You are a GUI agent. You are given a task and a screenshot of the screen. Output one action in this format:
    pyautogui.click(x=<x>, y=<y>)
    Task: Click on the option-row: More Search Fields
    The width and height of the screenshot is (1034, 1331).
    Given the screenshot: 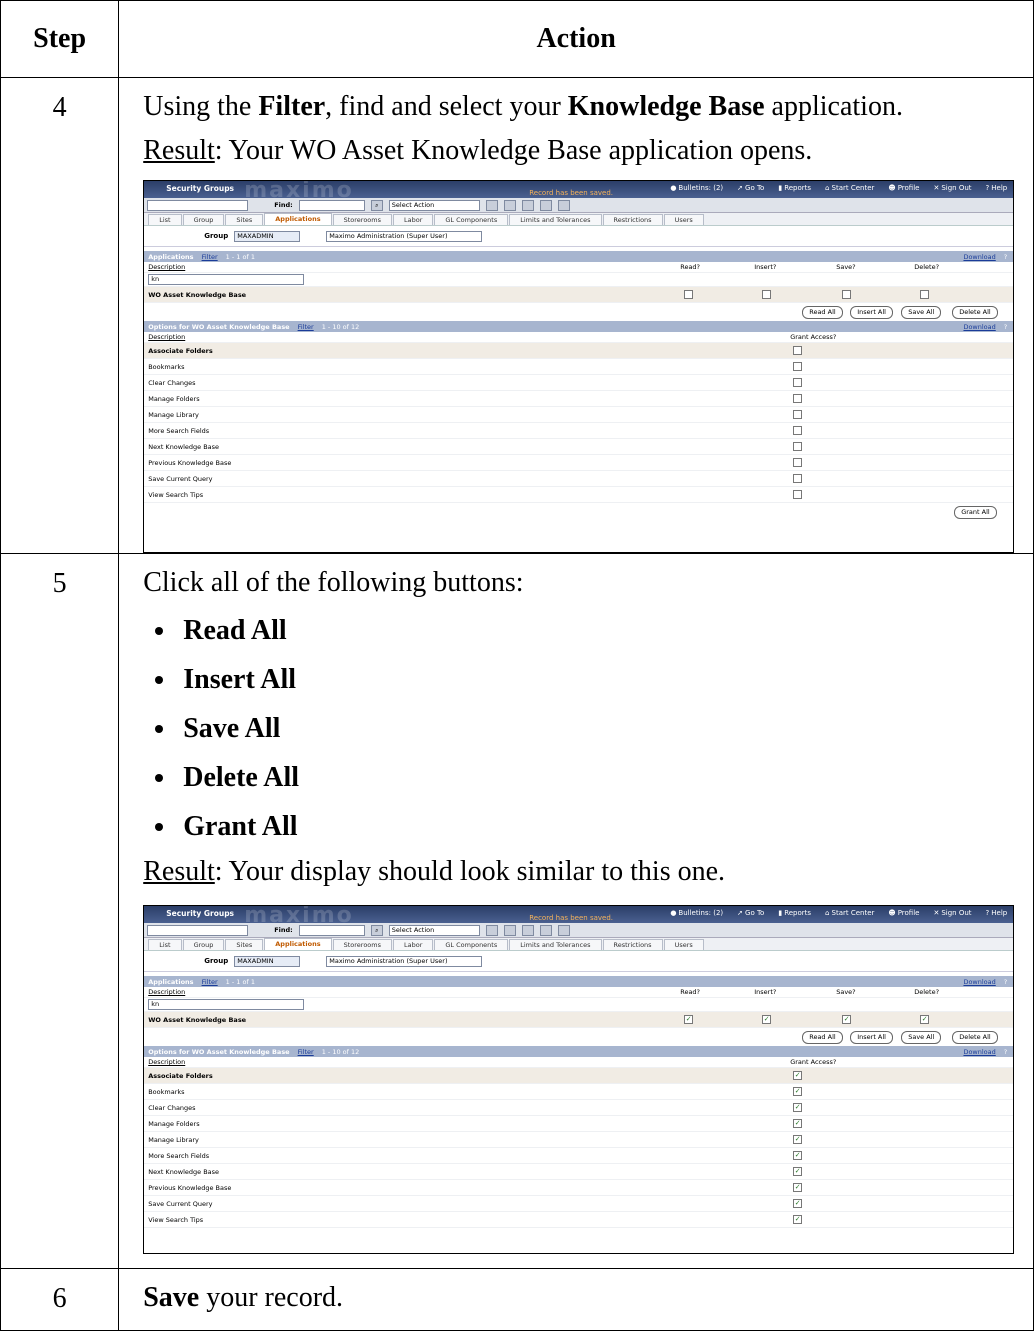 What is the action you would take?
    pyautogui.click(x=579, y=431)
    